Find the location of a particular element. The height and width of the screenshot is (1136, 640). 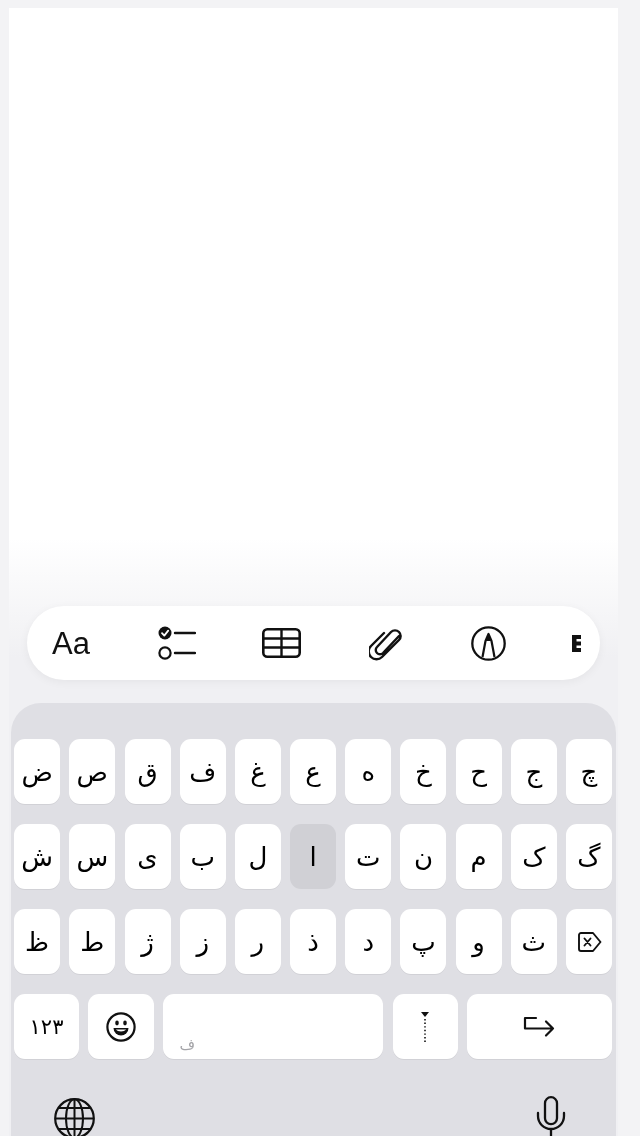

letter-key: پ is located at coordinates (423, 941).